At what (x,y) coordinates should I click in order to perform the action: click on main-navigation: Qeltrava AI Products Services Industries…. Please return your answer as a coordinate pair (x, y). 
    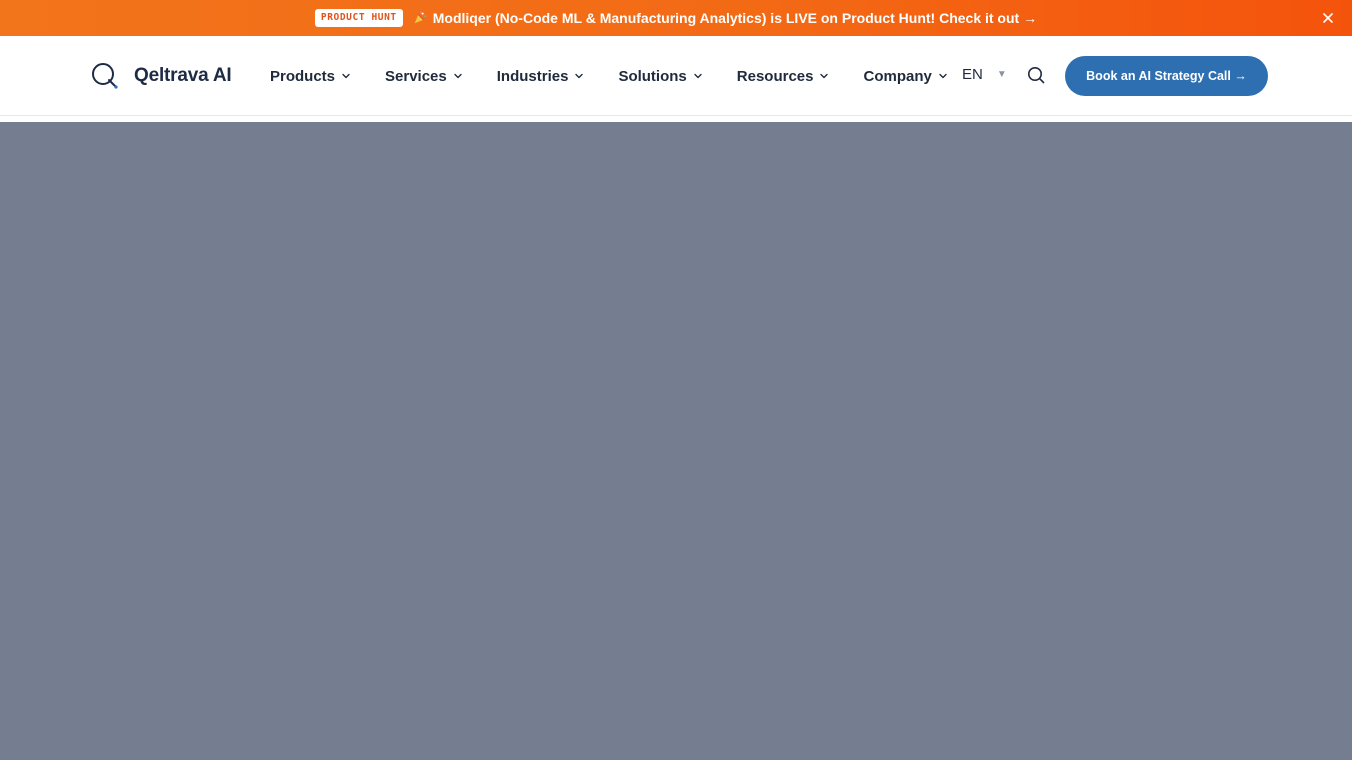
    Looking at the image, I should click on (676, 76).